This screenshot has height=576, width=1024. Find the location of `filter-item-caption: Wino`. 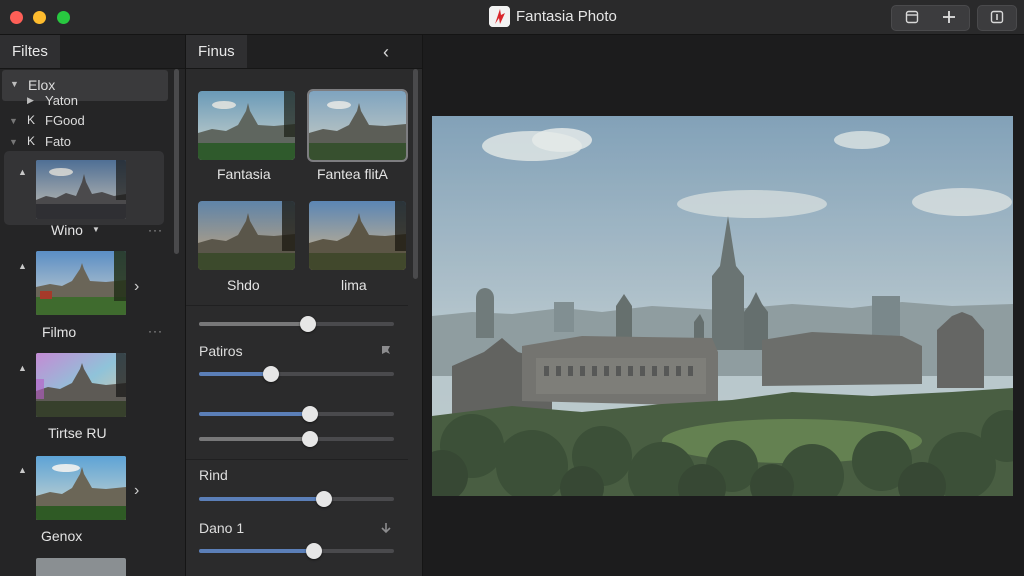

filter-item-caption: Wino is located at coordinates (67, 230).